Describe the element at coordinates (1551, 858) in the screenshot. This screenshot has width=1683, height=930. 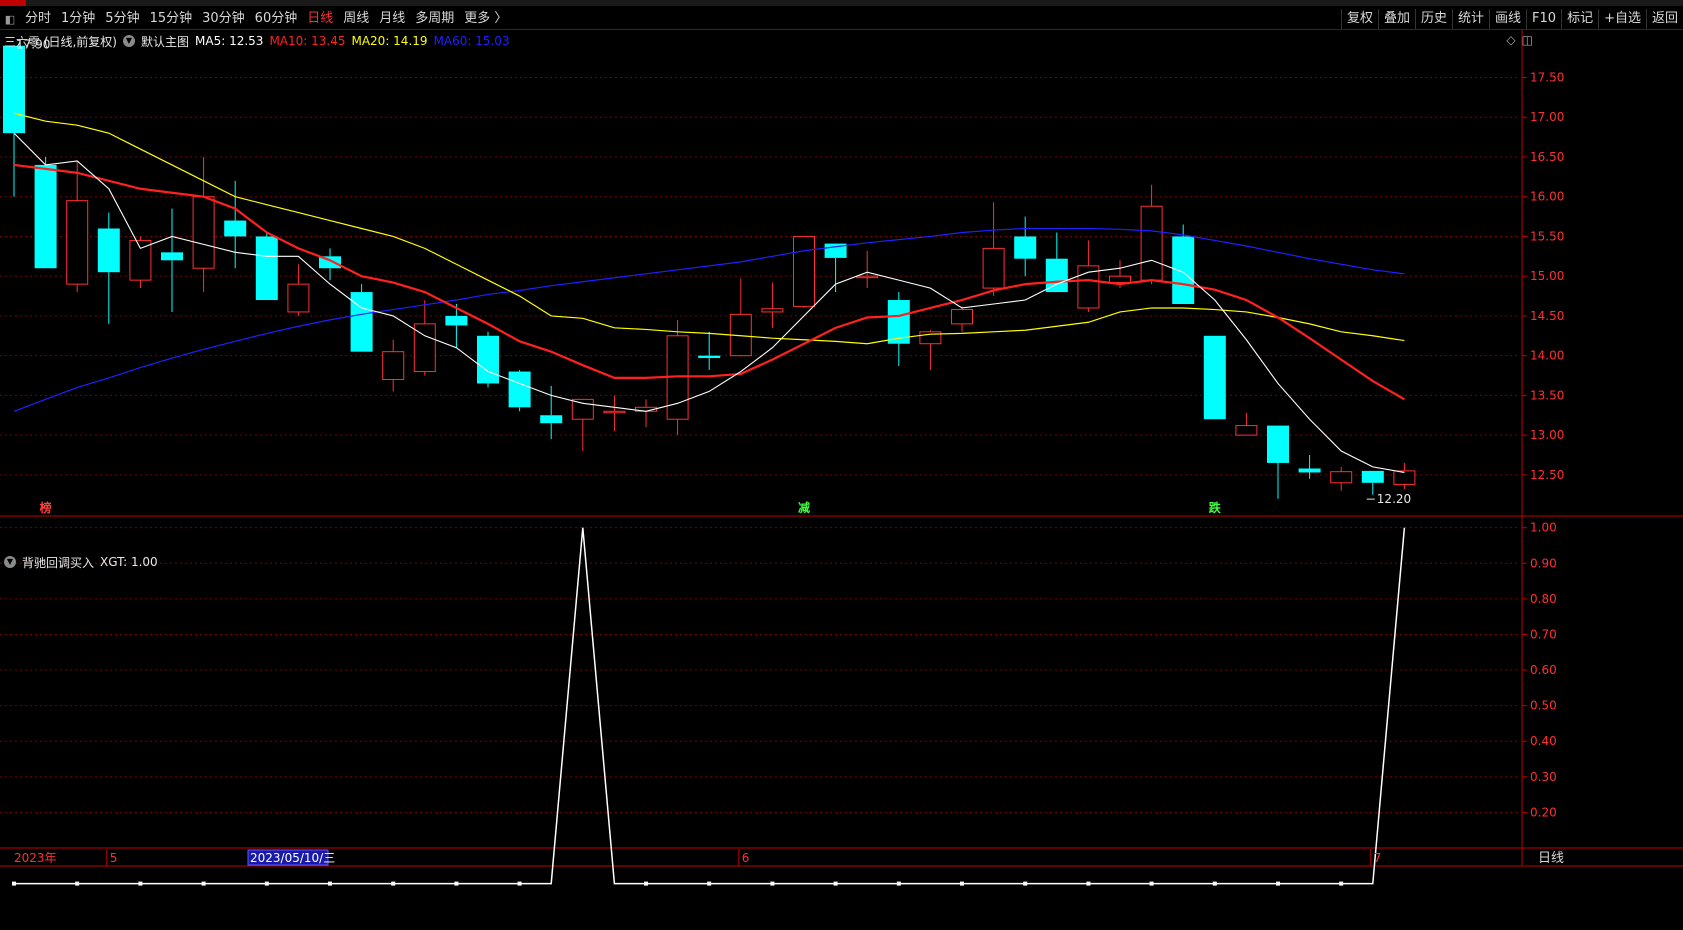
I see `period-label: 日线` at that location.